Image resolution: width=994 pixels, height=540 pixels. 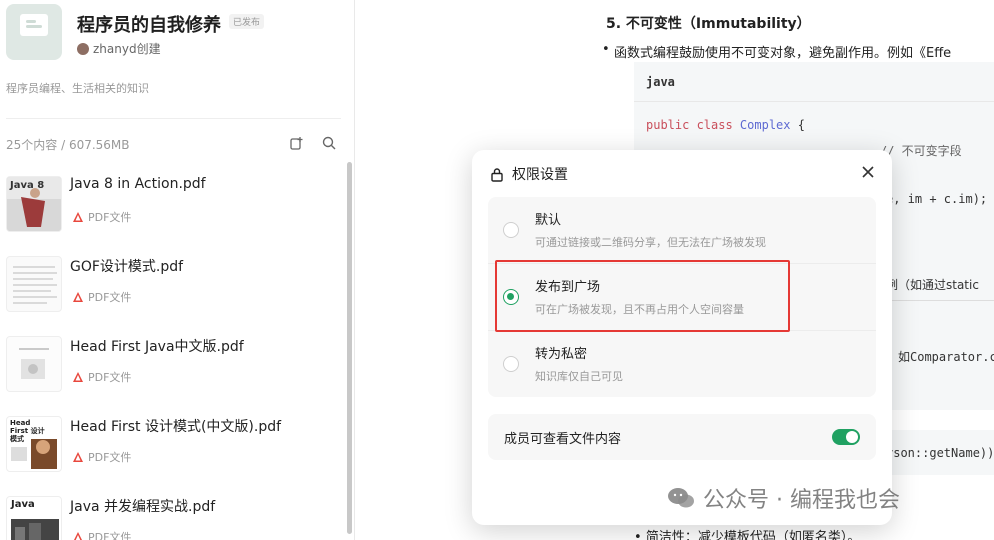 I want to click on option-default: 默认 可通过链接或二维码分享，但无法在广场被发现, so click(x=682, y=230).